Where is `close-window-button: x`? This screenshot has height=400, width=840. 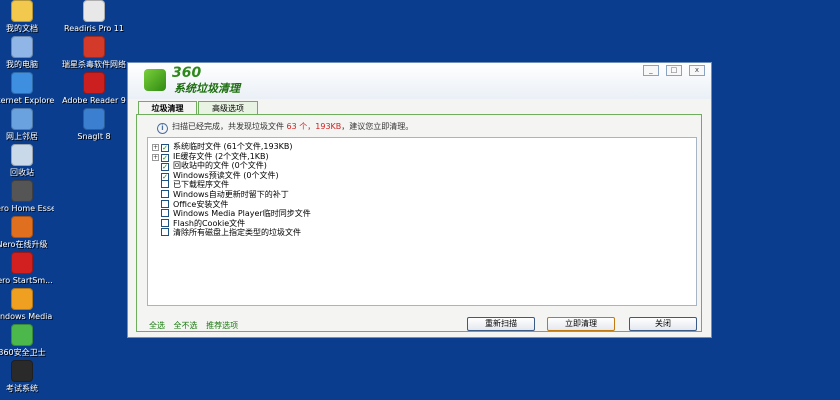
close-window-button: x is located at coordinates (697, 70).